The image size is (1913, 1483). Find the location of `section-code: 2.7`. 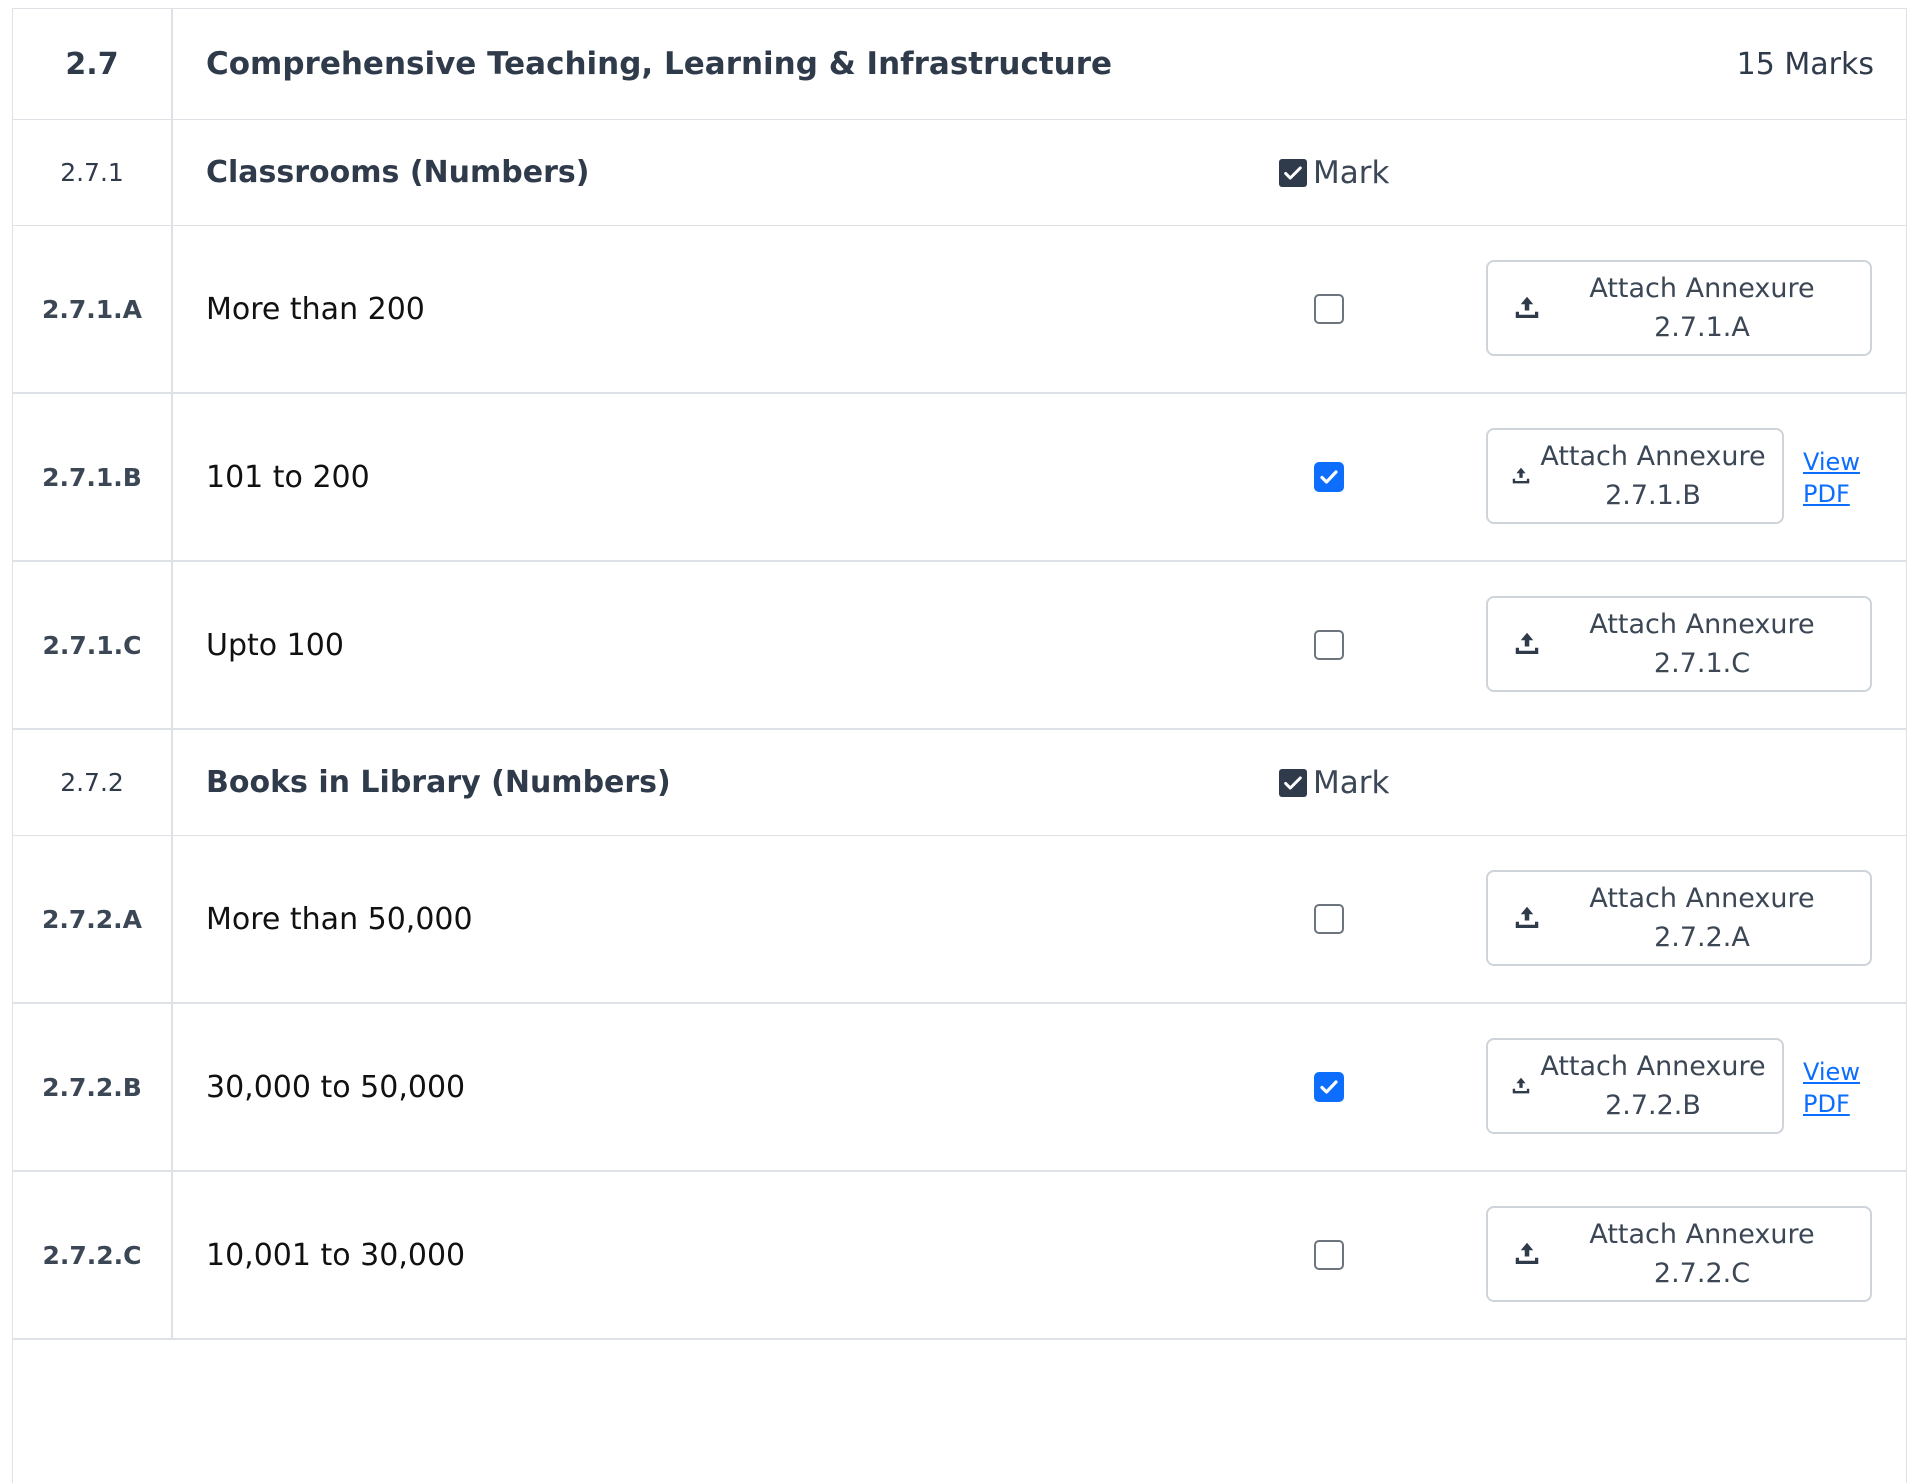

section-code: 2.7 is located at coordinates (93, 64).